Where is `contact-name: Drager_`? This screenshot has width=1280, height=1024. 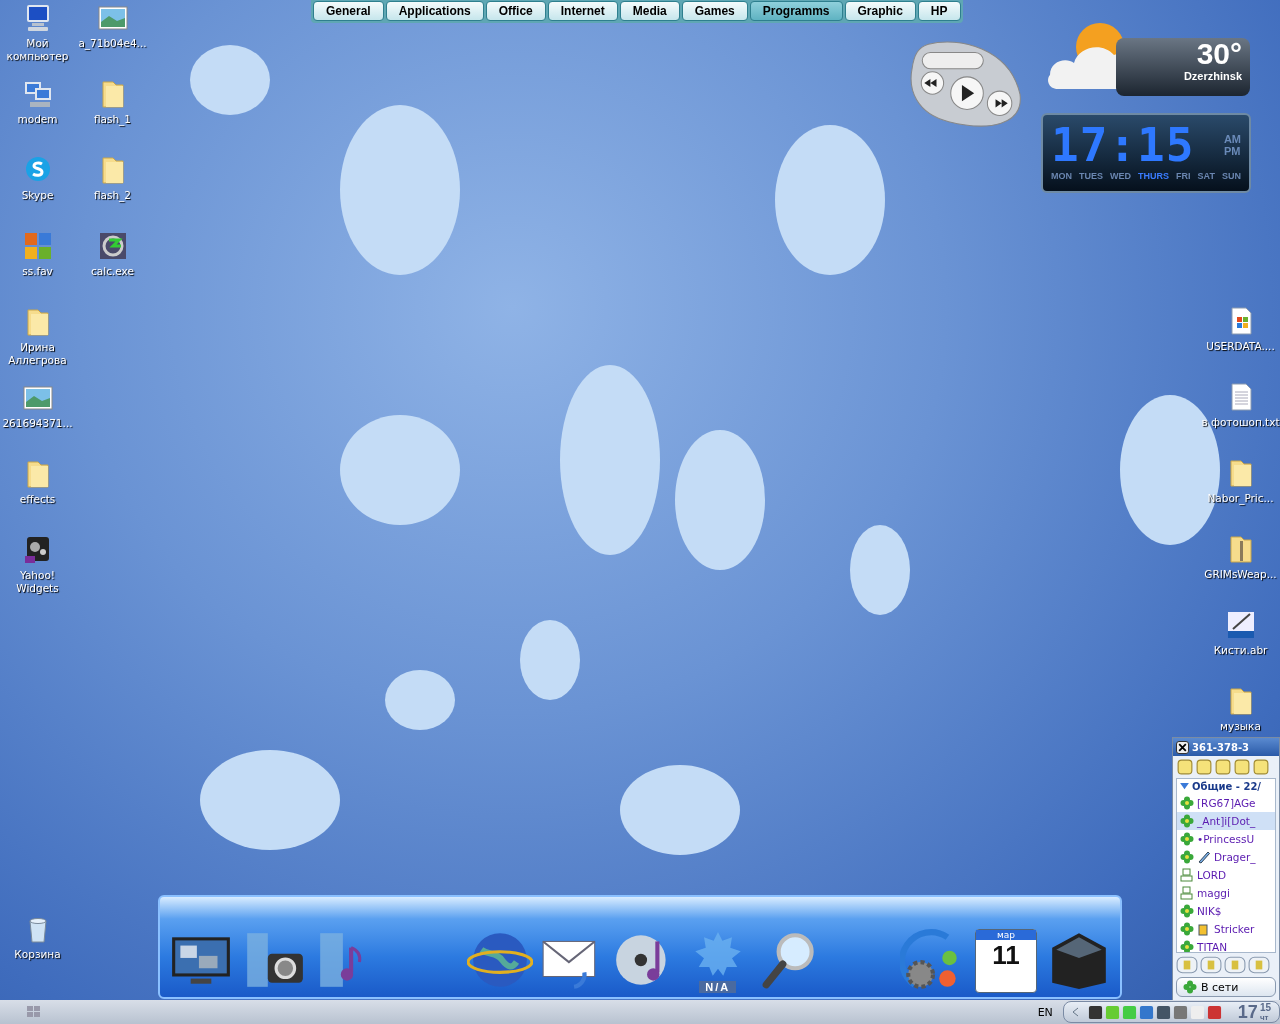 contact-name: Drager_ is located at coordinates (1235, 857).